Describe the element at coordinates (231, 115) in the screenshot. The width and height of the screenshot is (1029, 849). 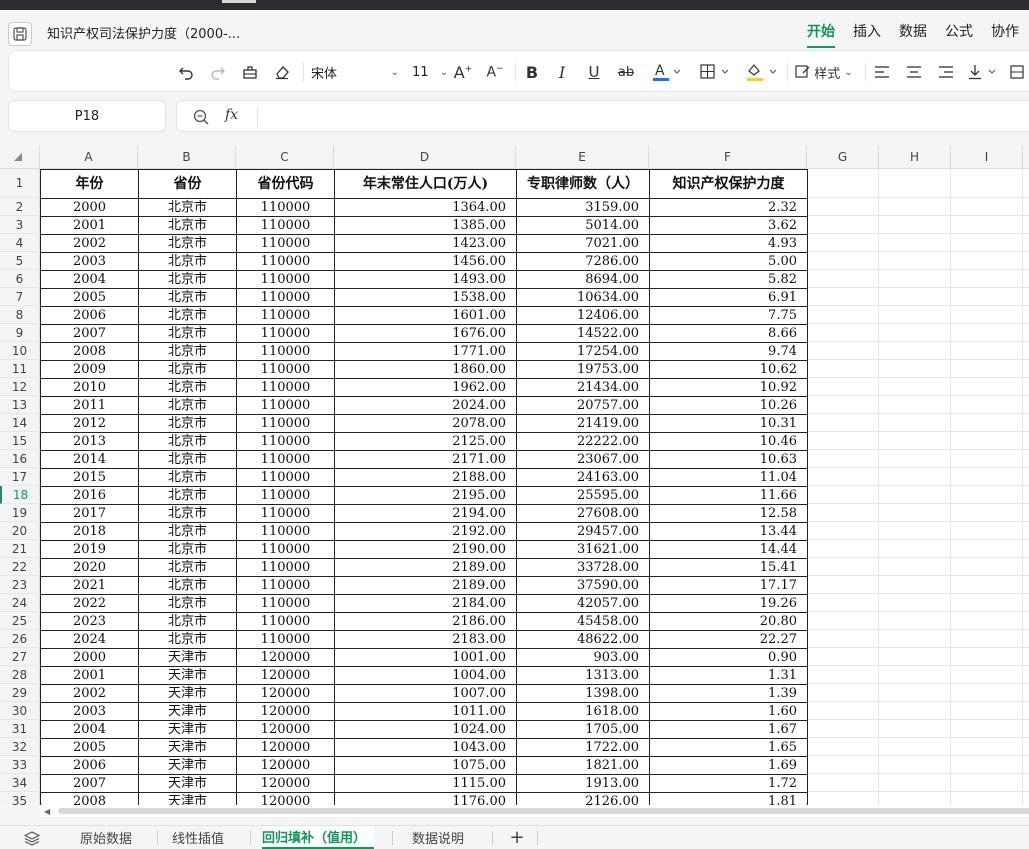
I see `fx-label: fx` at that location.